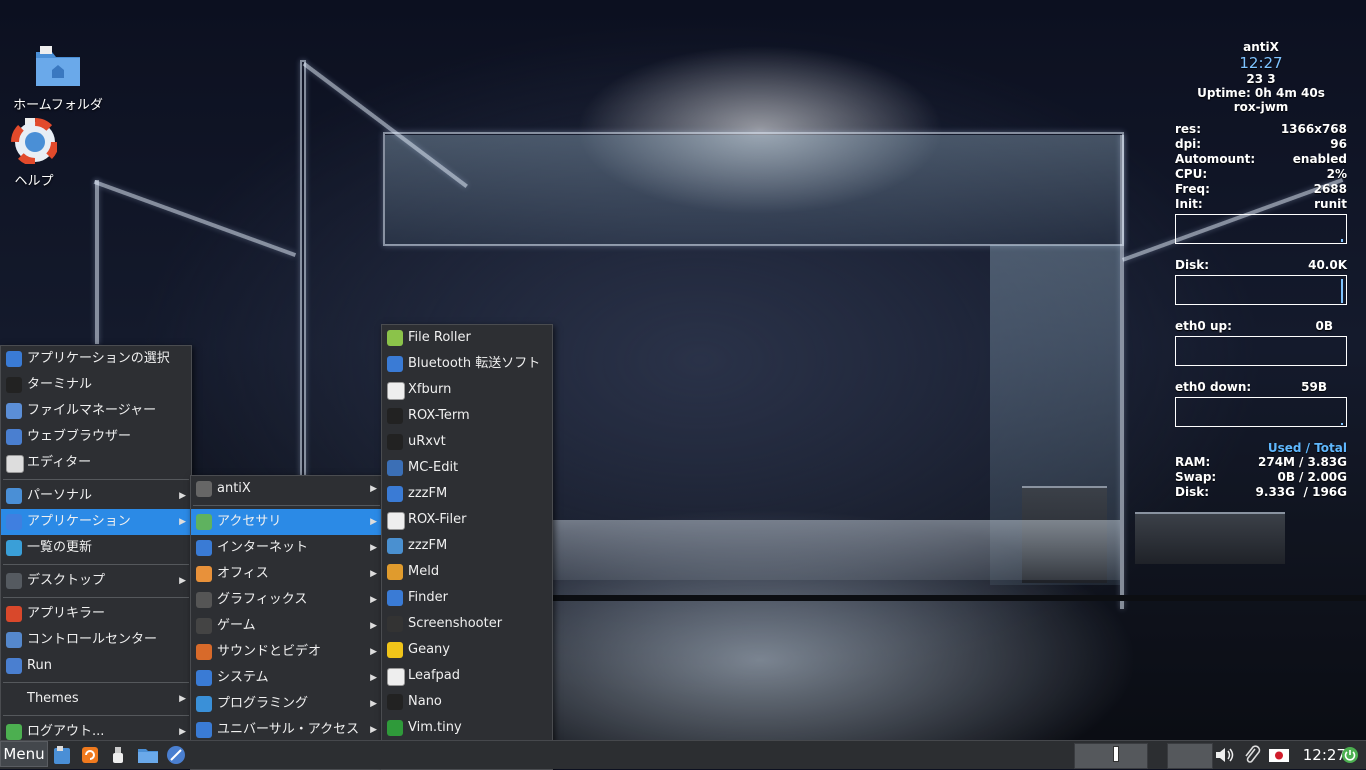  Describe the element at coordinates (1252, 755) in the screenshot. I see `paperclip-icon` at that location.